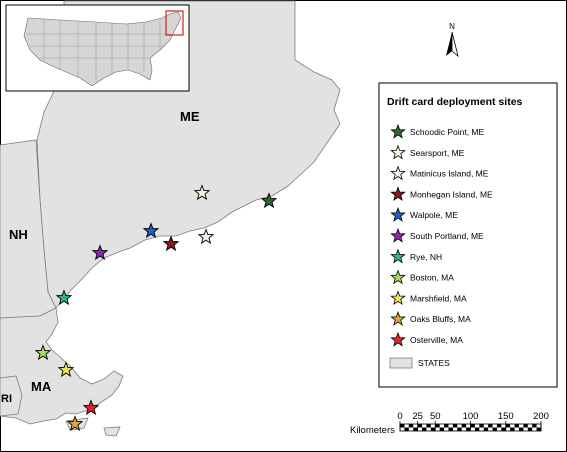  What do you see at coordinates (190, 116) in the screenshot?
I see `label-maine: ME` at bounding box center [190, 116].